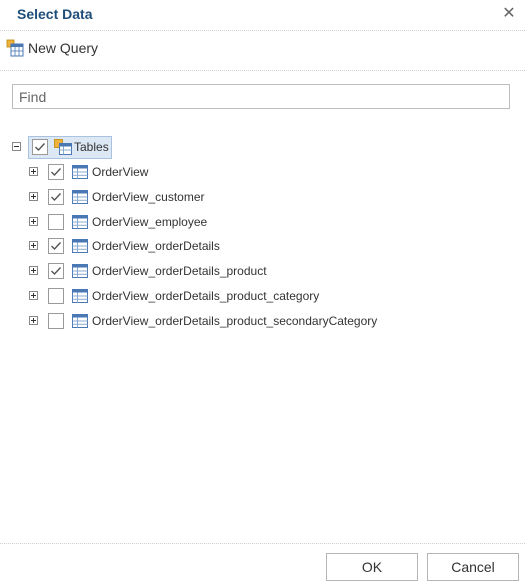  What do you see at coordinates (120, 172) in the screenshot?
I see `table-label: OrderView` at bounding box center [120, 172].